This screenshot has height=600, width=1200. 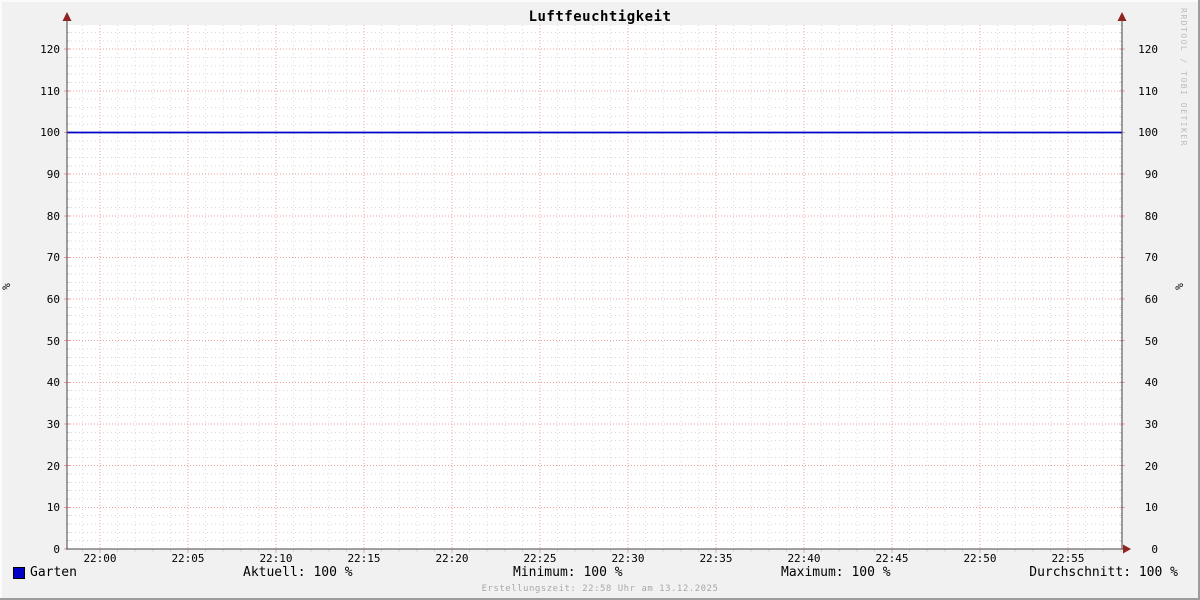 What do you see at coordinates (1, 300) in the screenshot?
I see `border-left` at bounding box center [1, 300].